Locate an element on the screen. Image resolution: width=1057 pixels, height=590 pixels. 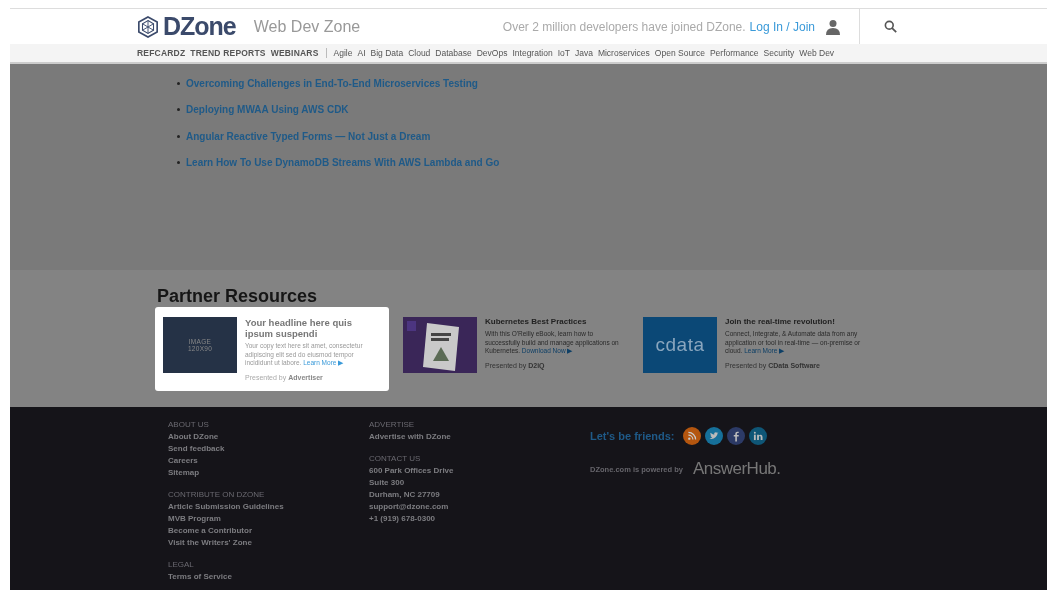
topic-link: Microservices is located at coordinates (623, 53).